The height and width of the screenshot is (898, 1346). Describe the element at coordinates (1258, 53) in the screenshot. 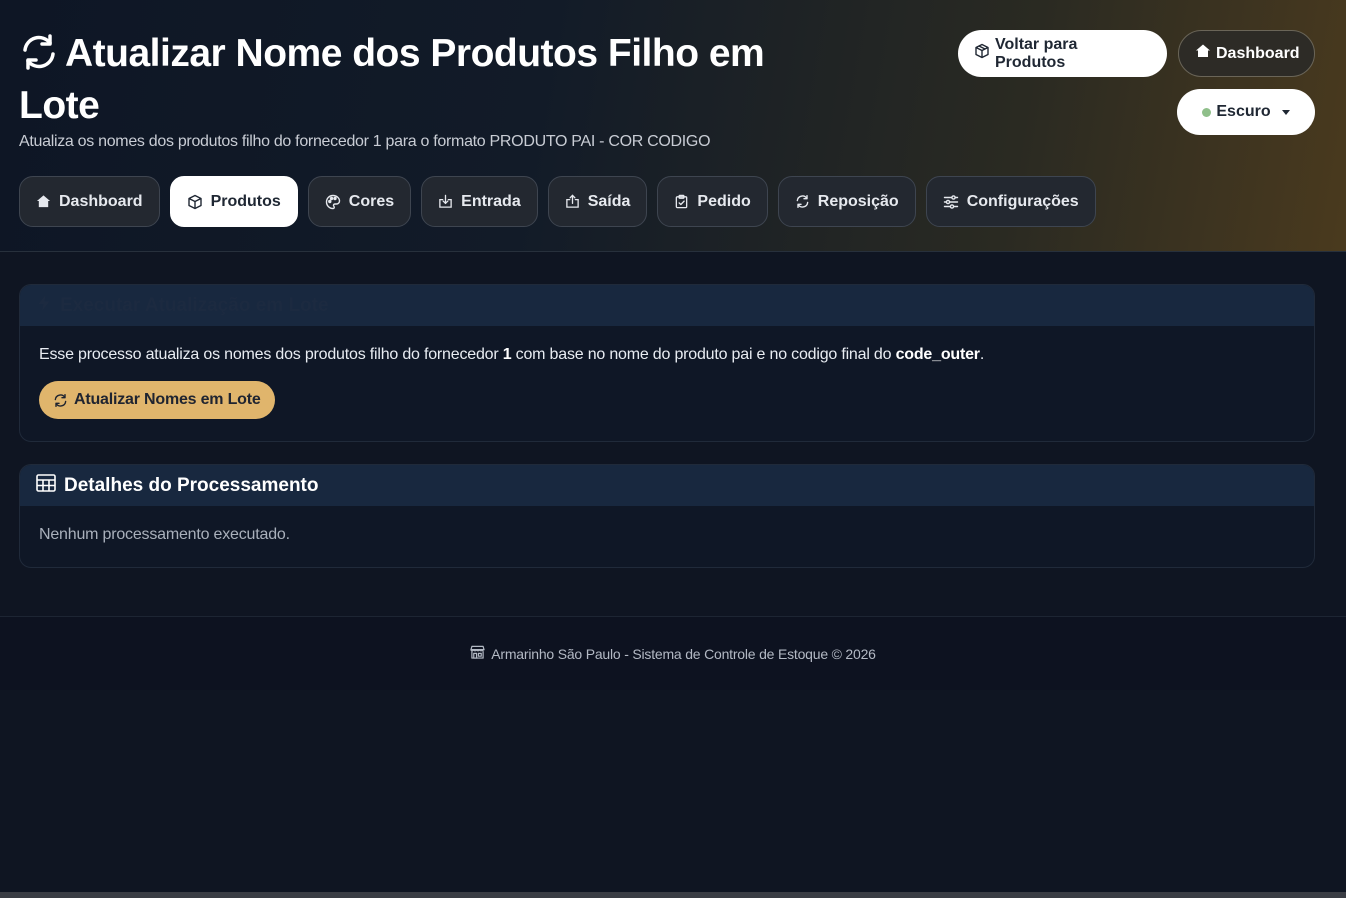

I see `header-dashboard-label: Dashboard` at that location.